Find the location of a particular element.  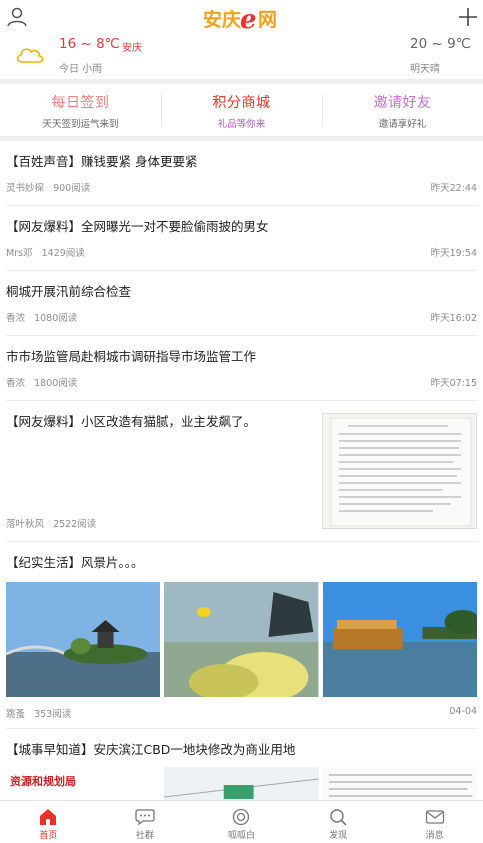

tab-community: 社群 is located at coordinates (145, 822).